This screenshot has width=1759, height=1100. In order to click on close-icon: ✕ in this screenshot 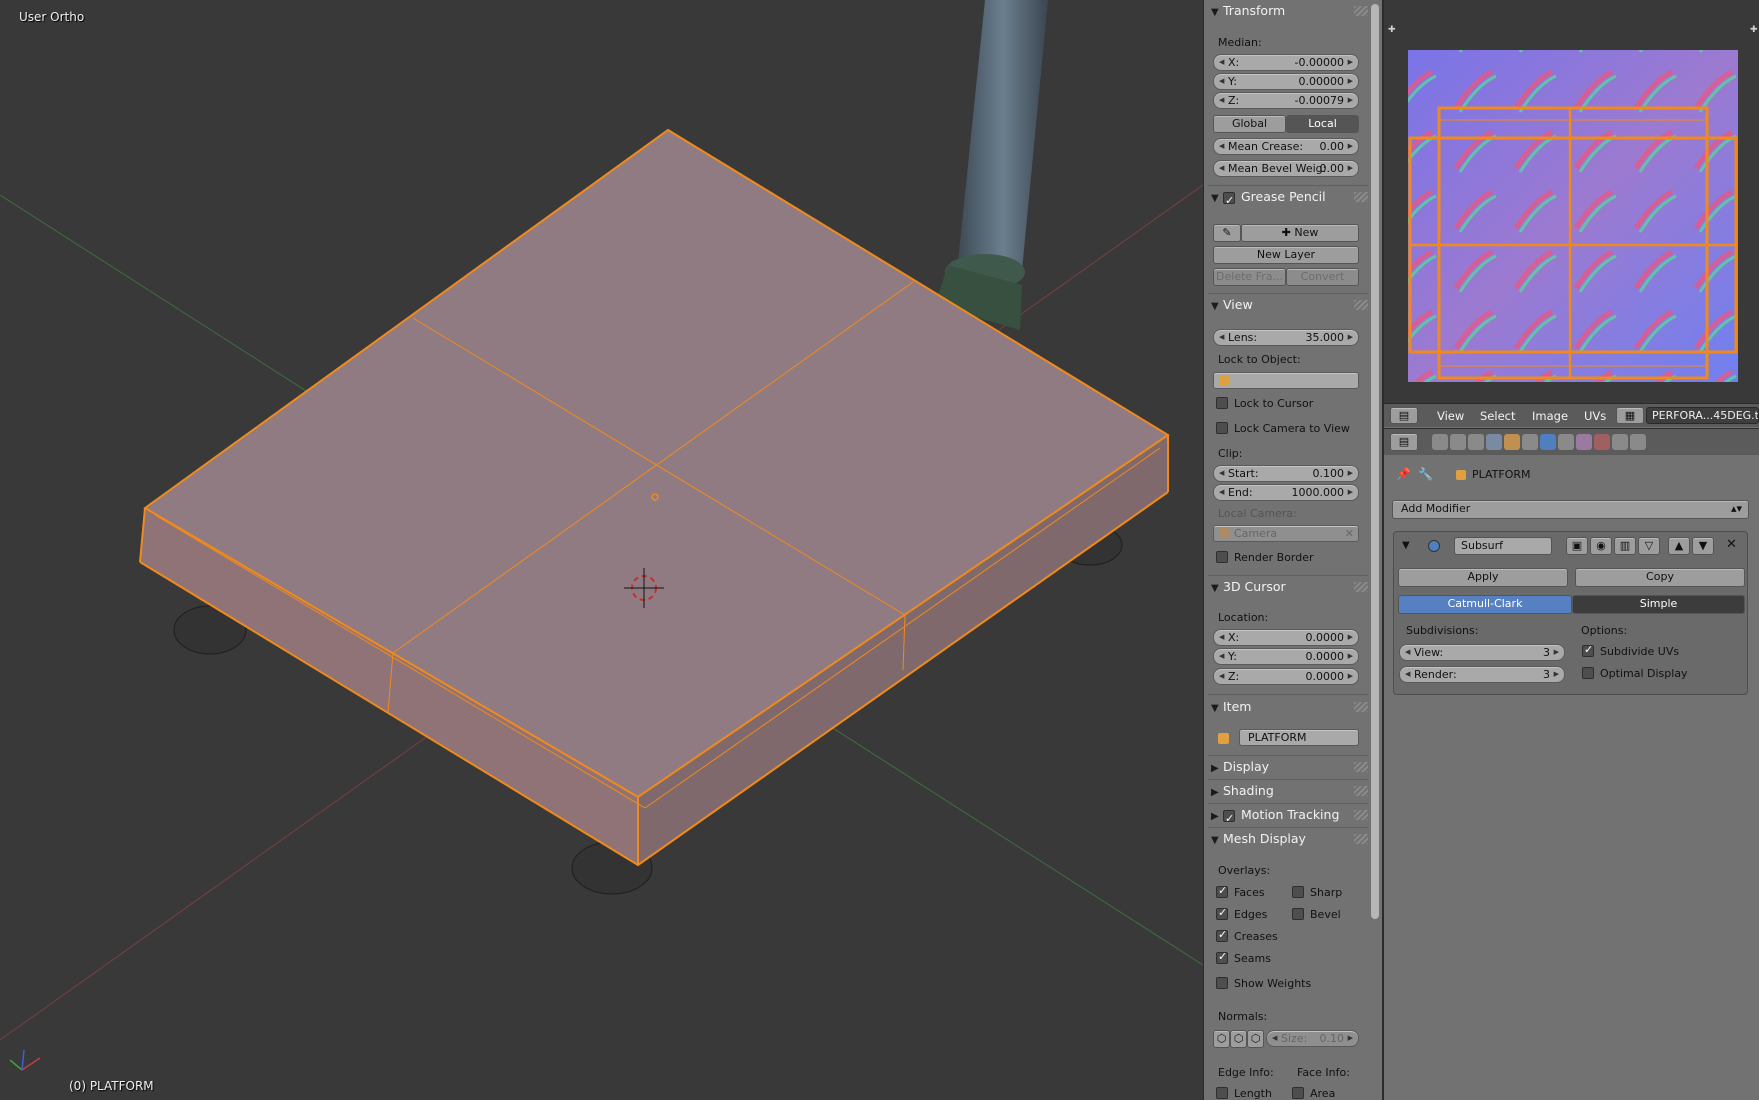, I will do `click(1731, 544)`.